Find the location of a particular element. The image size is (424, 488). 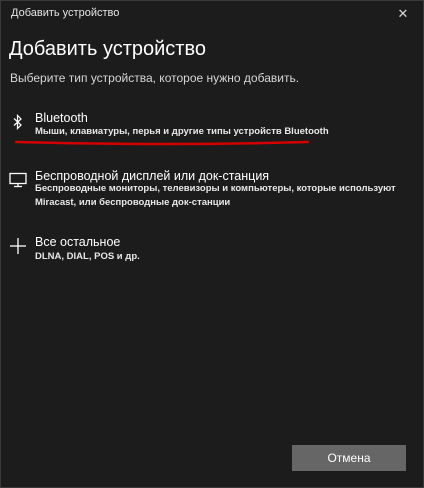

option-everything-else-description: DLNA, DIAL, POS и др. is located at coordinates (87, 256).